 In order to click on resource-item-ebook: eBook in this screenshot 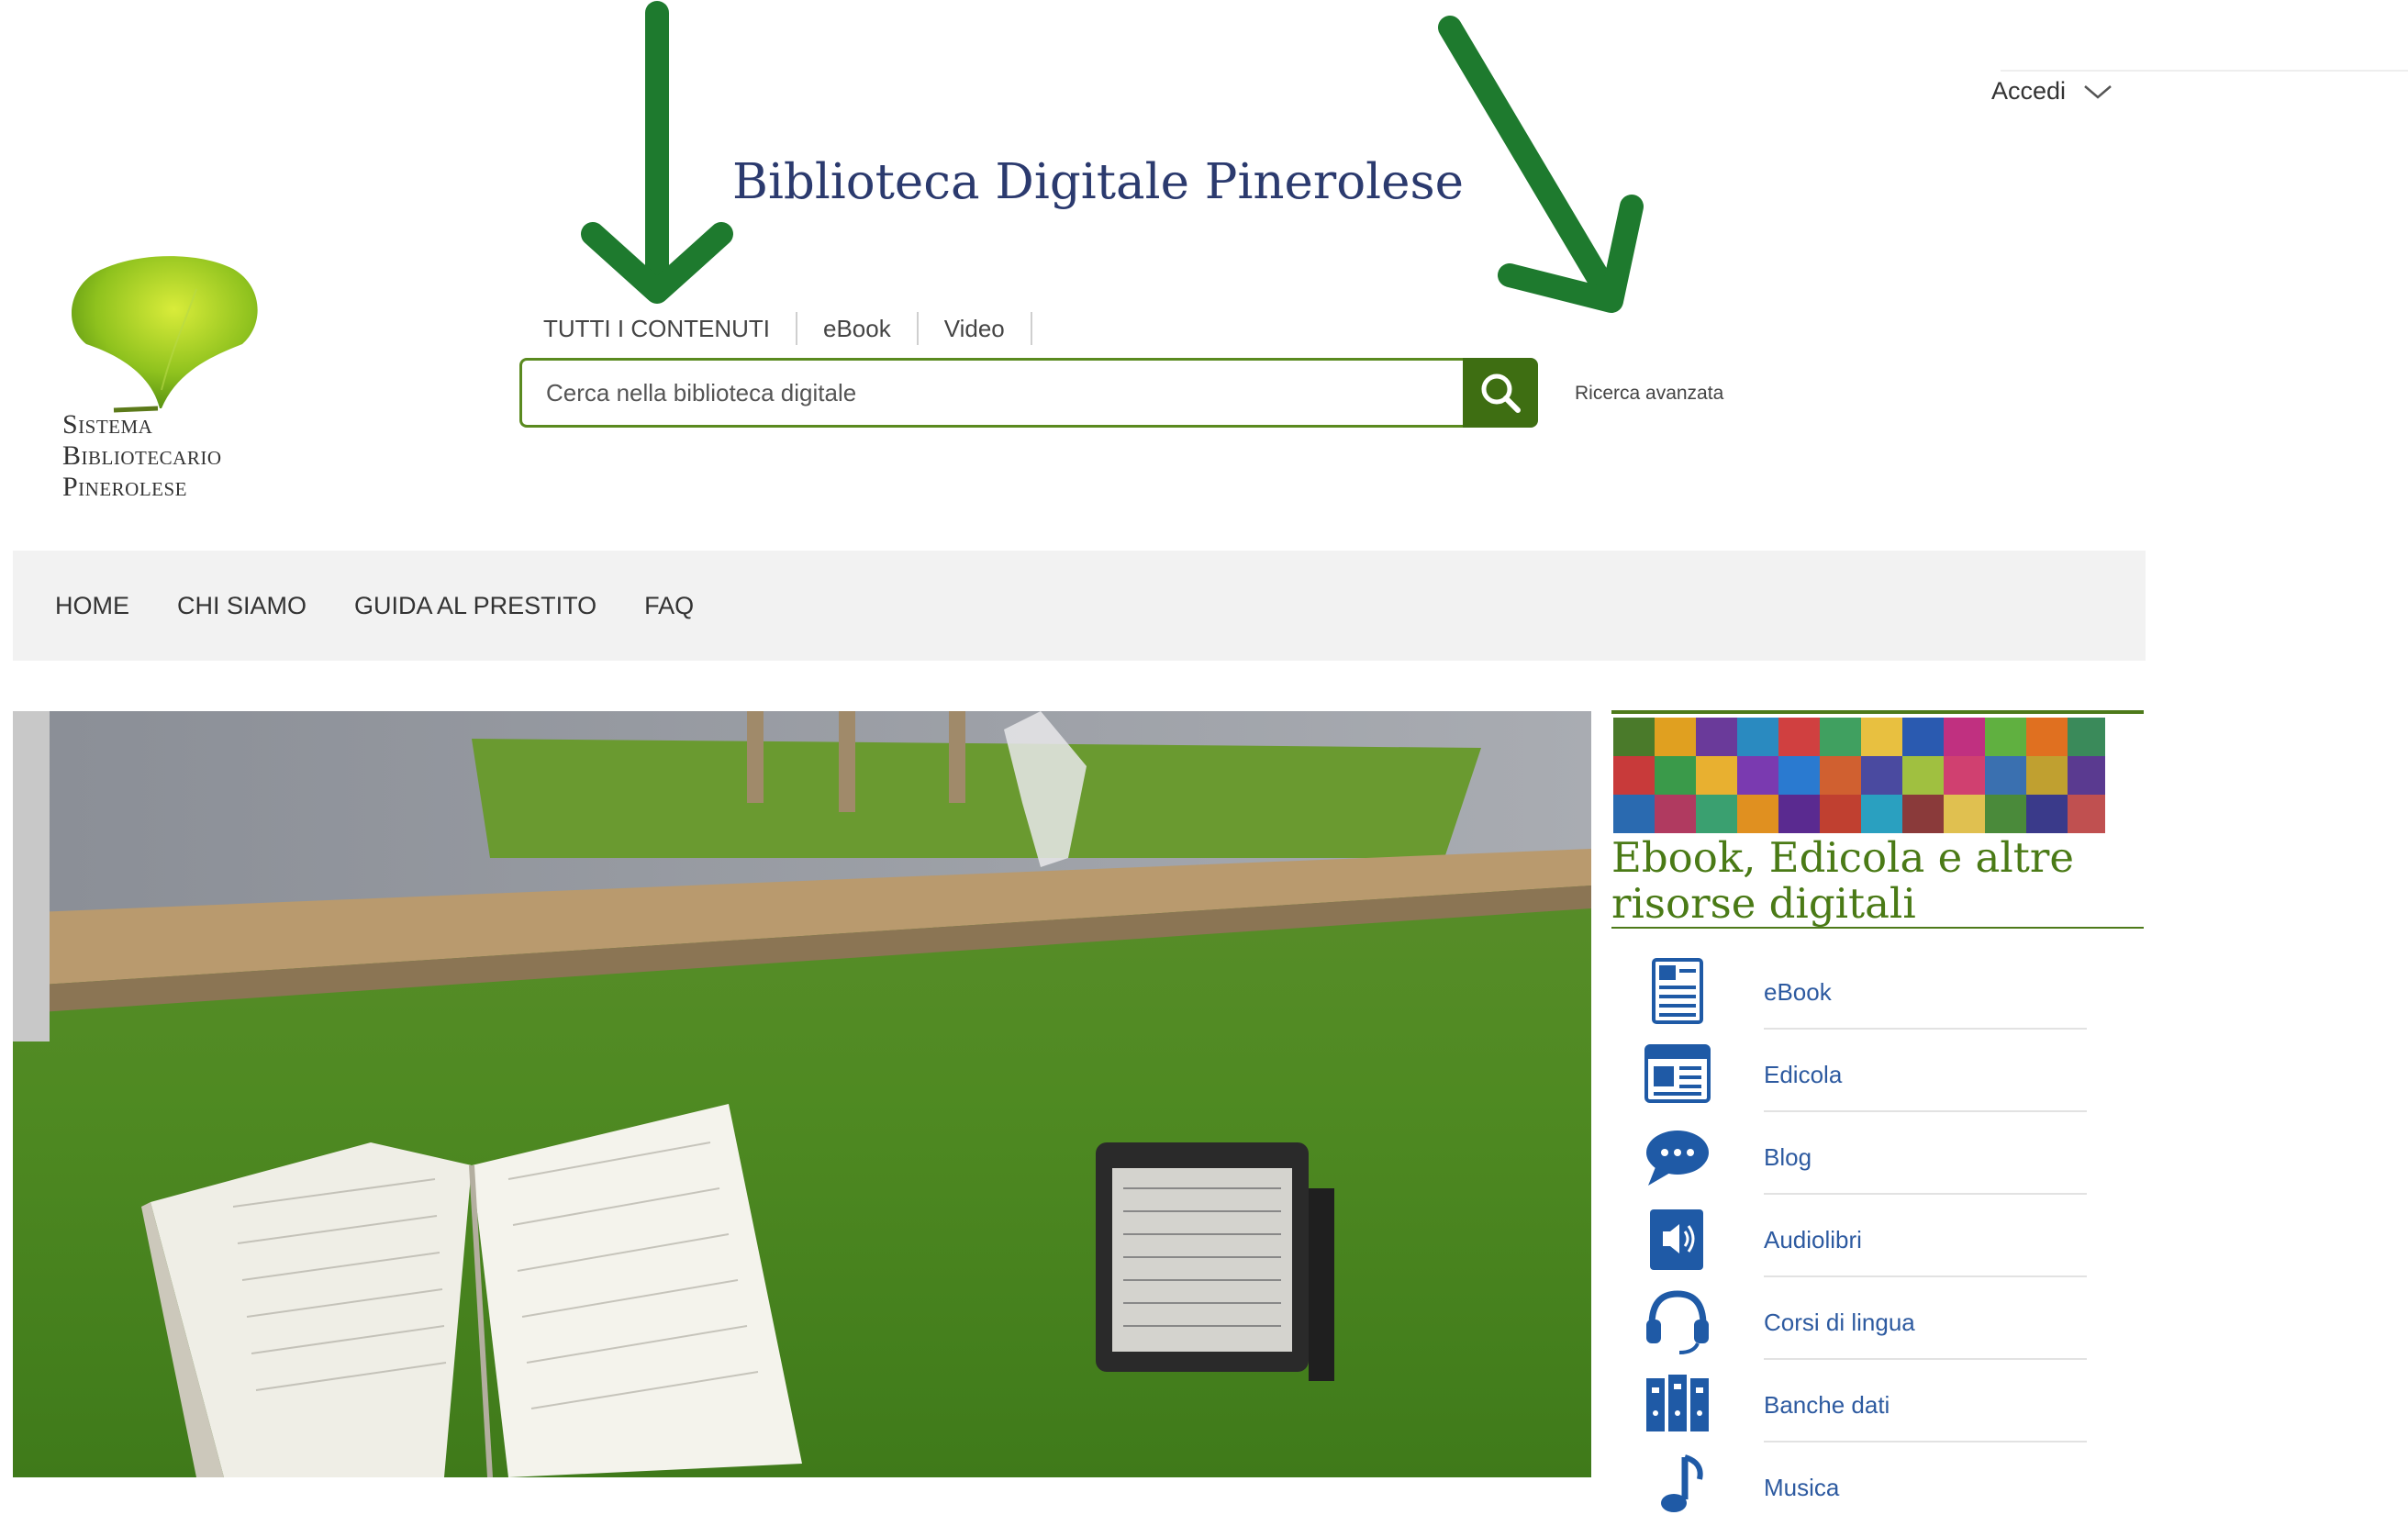, I will do `click(1865, 989)`.